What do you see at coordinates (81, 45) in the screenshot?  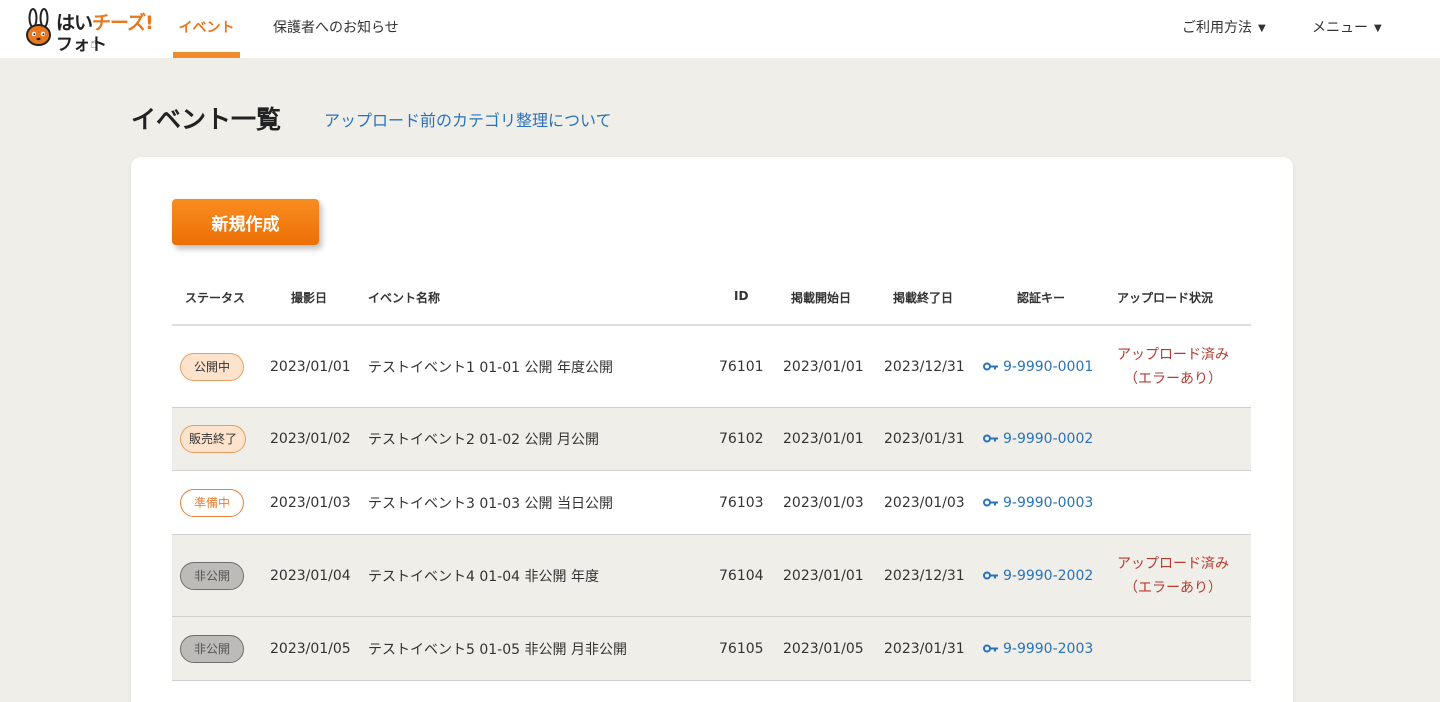 I see `logo-text-bottom: フォト` at bounding box center [81, 45].